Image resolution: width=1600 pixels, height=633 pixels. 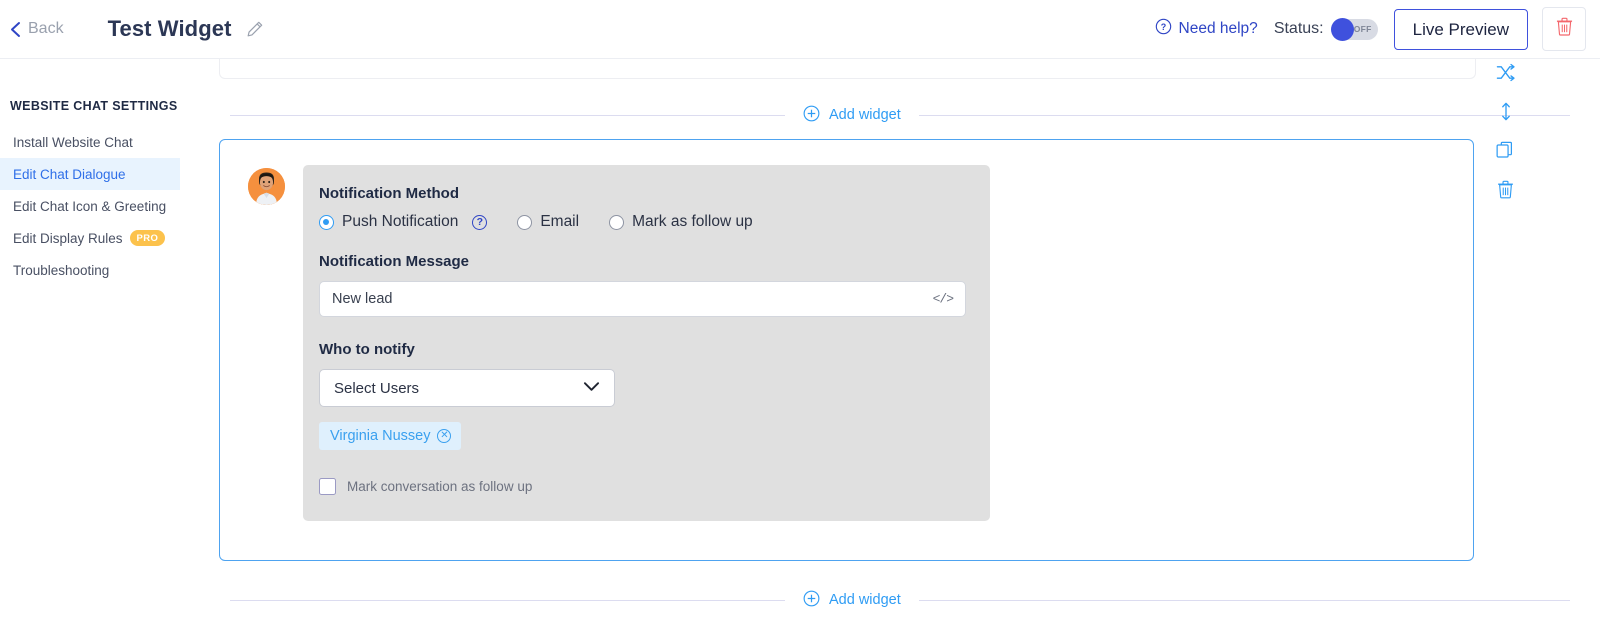 What do you see at coordinates (1505, 72) in the screenshot?
I see `shuffle-icon` at bounding box center [1505, 72].